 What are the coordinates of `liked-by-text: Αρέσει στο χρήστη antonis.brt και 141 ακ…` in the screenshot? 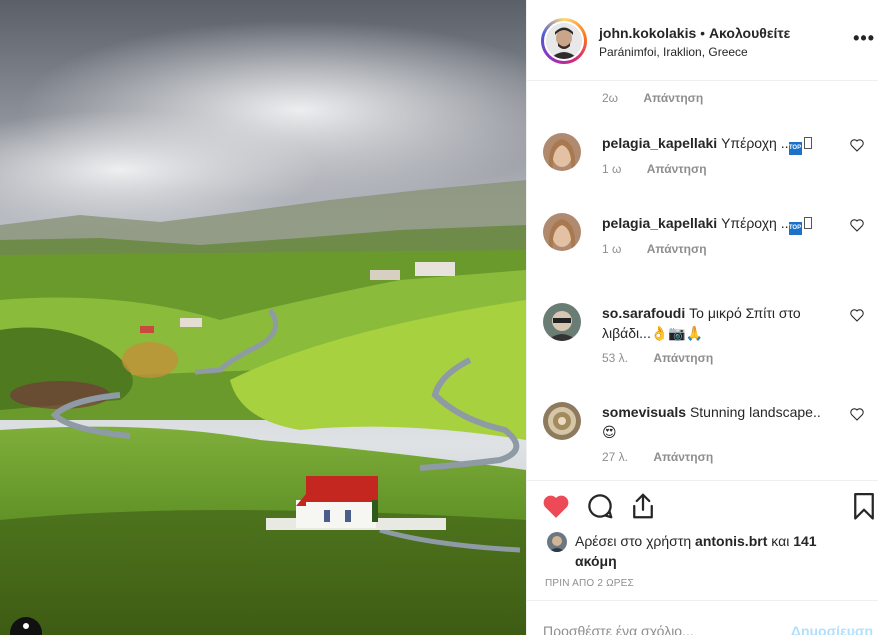 It's located at (710, 551).